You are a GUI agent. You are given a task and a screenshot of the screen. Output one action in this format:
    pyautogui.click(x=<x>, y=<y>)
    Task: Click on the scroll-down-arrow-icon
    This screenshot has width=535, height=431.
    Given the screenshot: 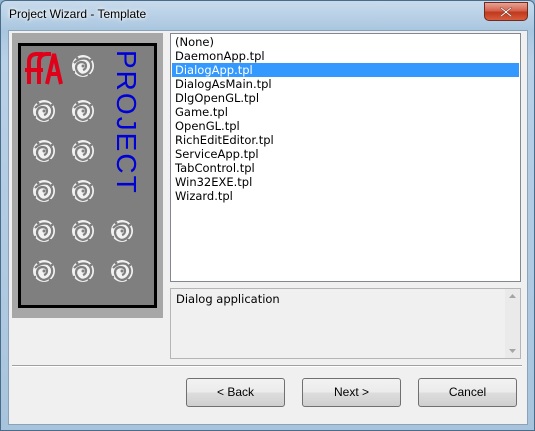 What is the action you would take?
    pyautogui.click(x=512, y=351)
    